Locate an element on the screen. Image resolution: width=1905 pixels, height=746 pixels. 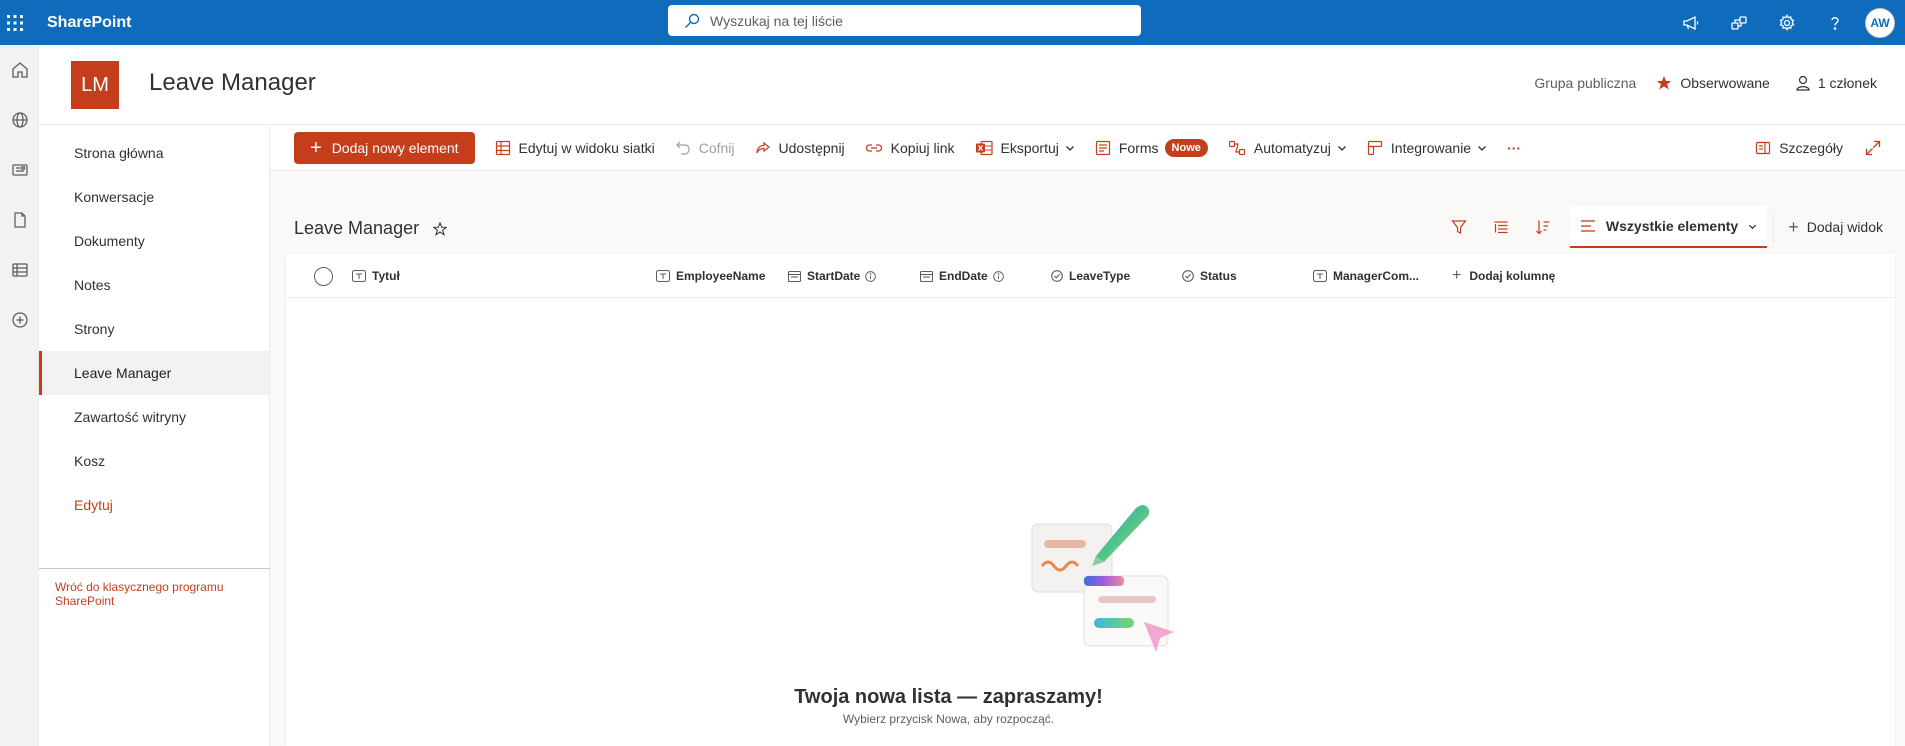
share-button: Udostępnij is located at coordinates (800, 148).